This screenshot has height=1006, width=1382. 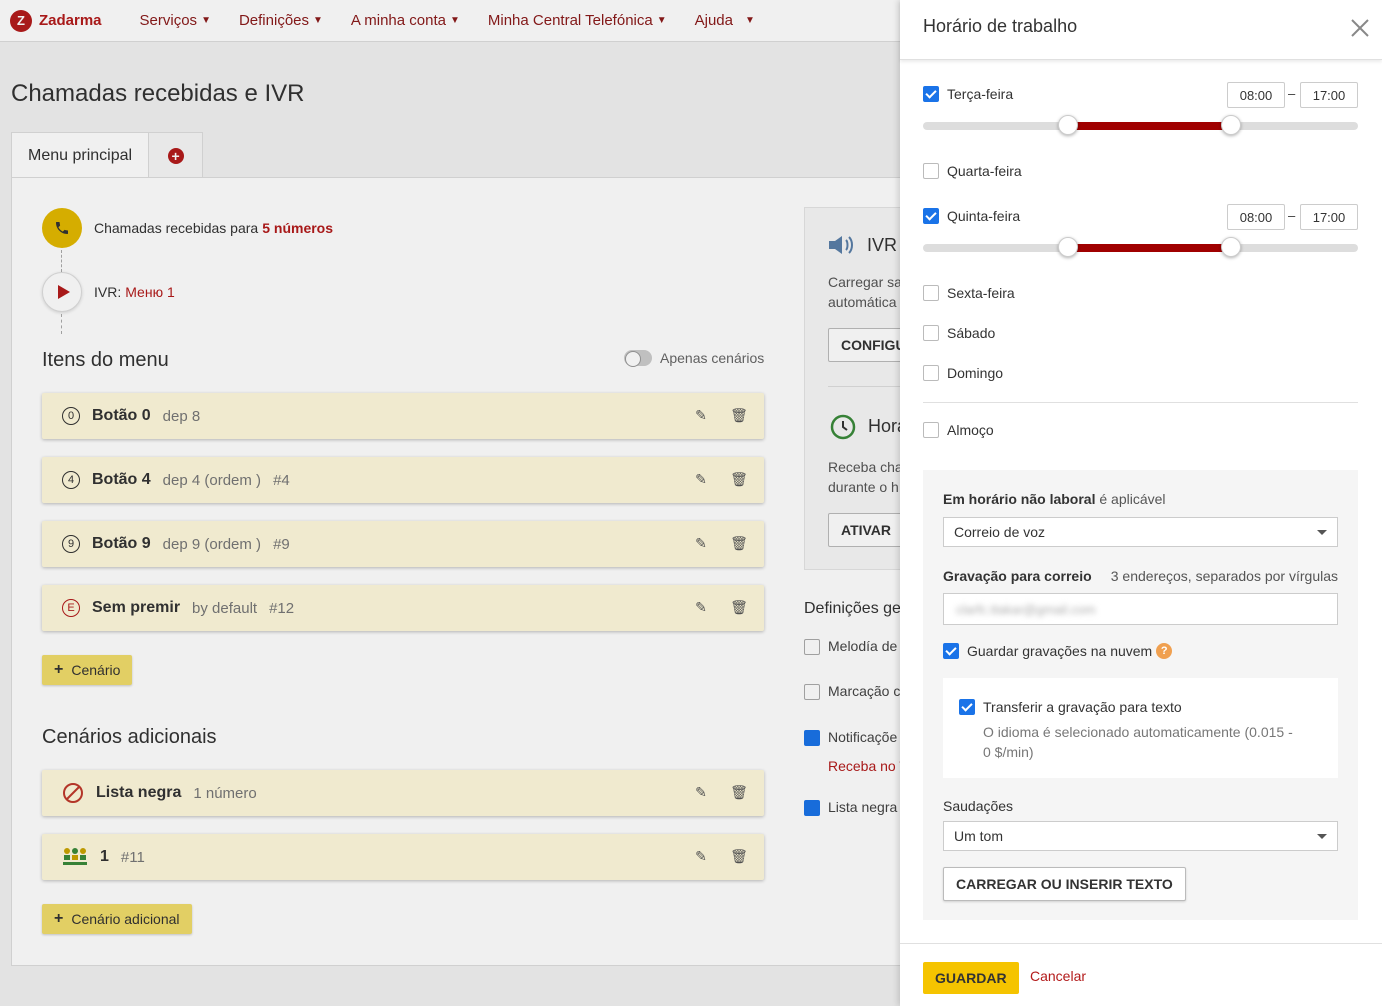 I want to click on section-divider, so click(x=1140, y=402).